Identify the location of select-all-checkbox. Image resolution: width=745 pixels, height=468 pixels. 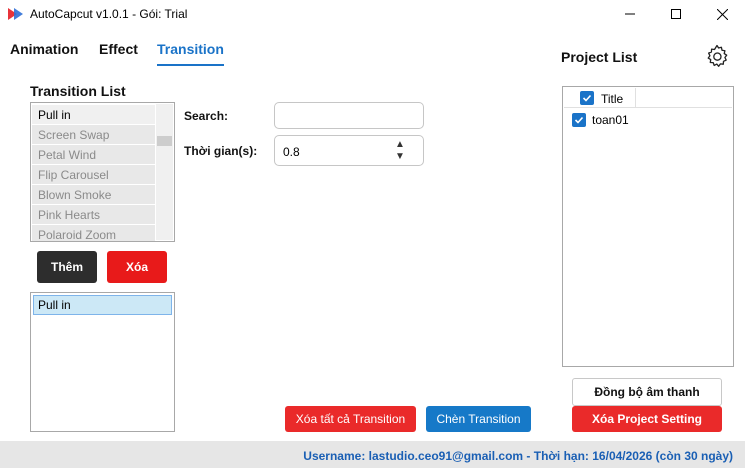
(587, 98).